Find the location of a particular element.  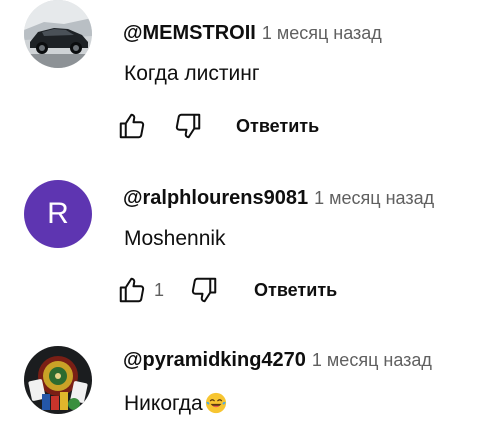

car-photo-avatar-image is located at coordinates (58, 34).